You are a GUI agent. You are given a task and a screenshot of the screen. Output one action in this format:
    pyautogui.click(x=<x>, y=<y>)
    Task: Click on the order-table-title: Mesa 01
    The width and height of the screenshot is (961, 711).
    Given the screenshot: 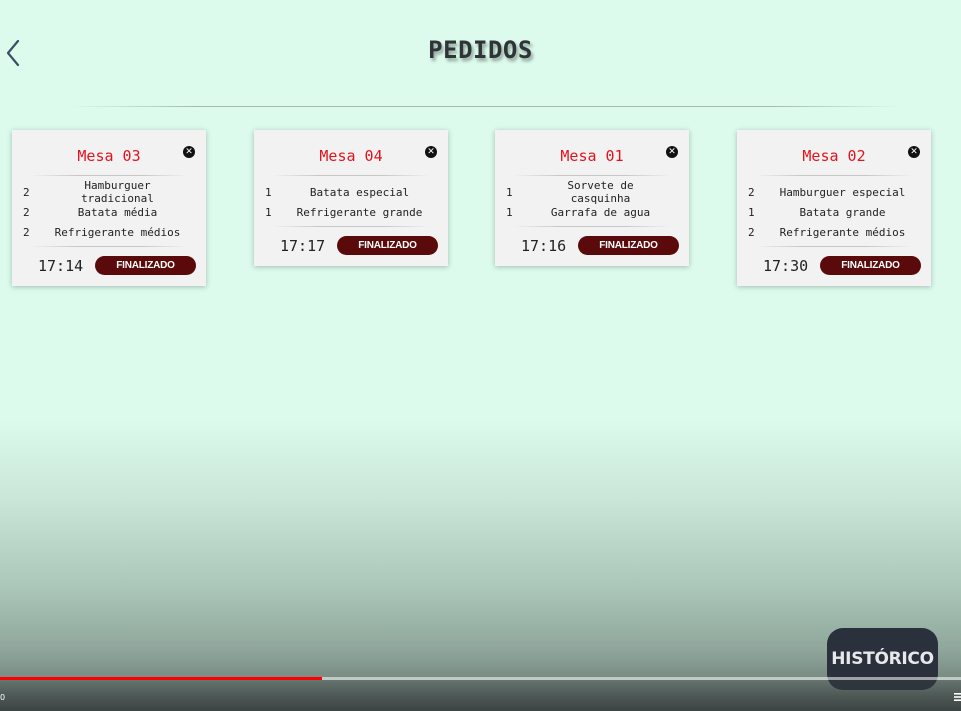 What is the action you would take?
    pyautogui.click(x=592, y=156)
    